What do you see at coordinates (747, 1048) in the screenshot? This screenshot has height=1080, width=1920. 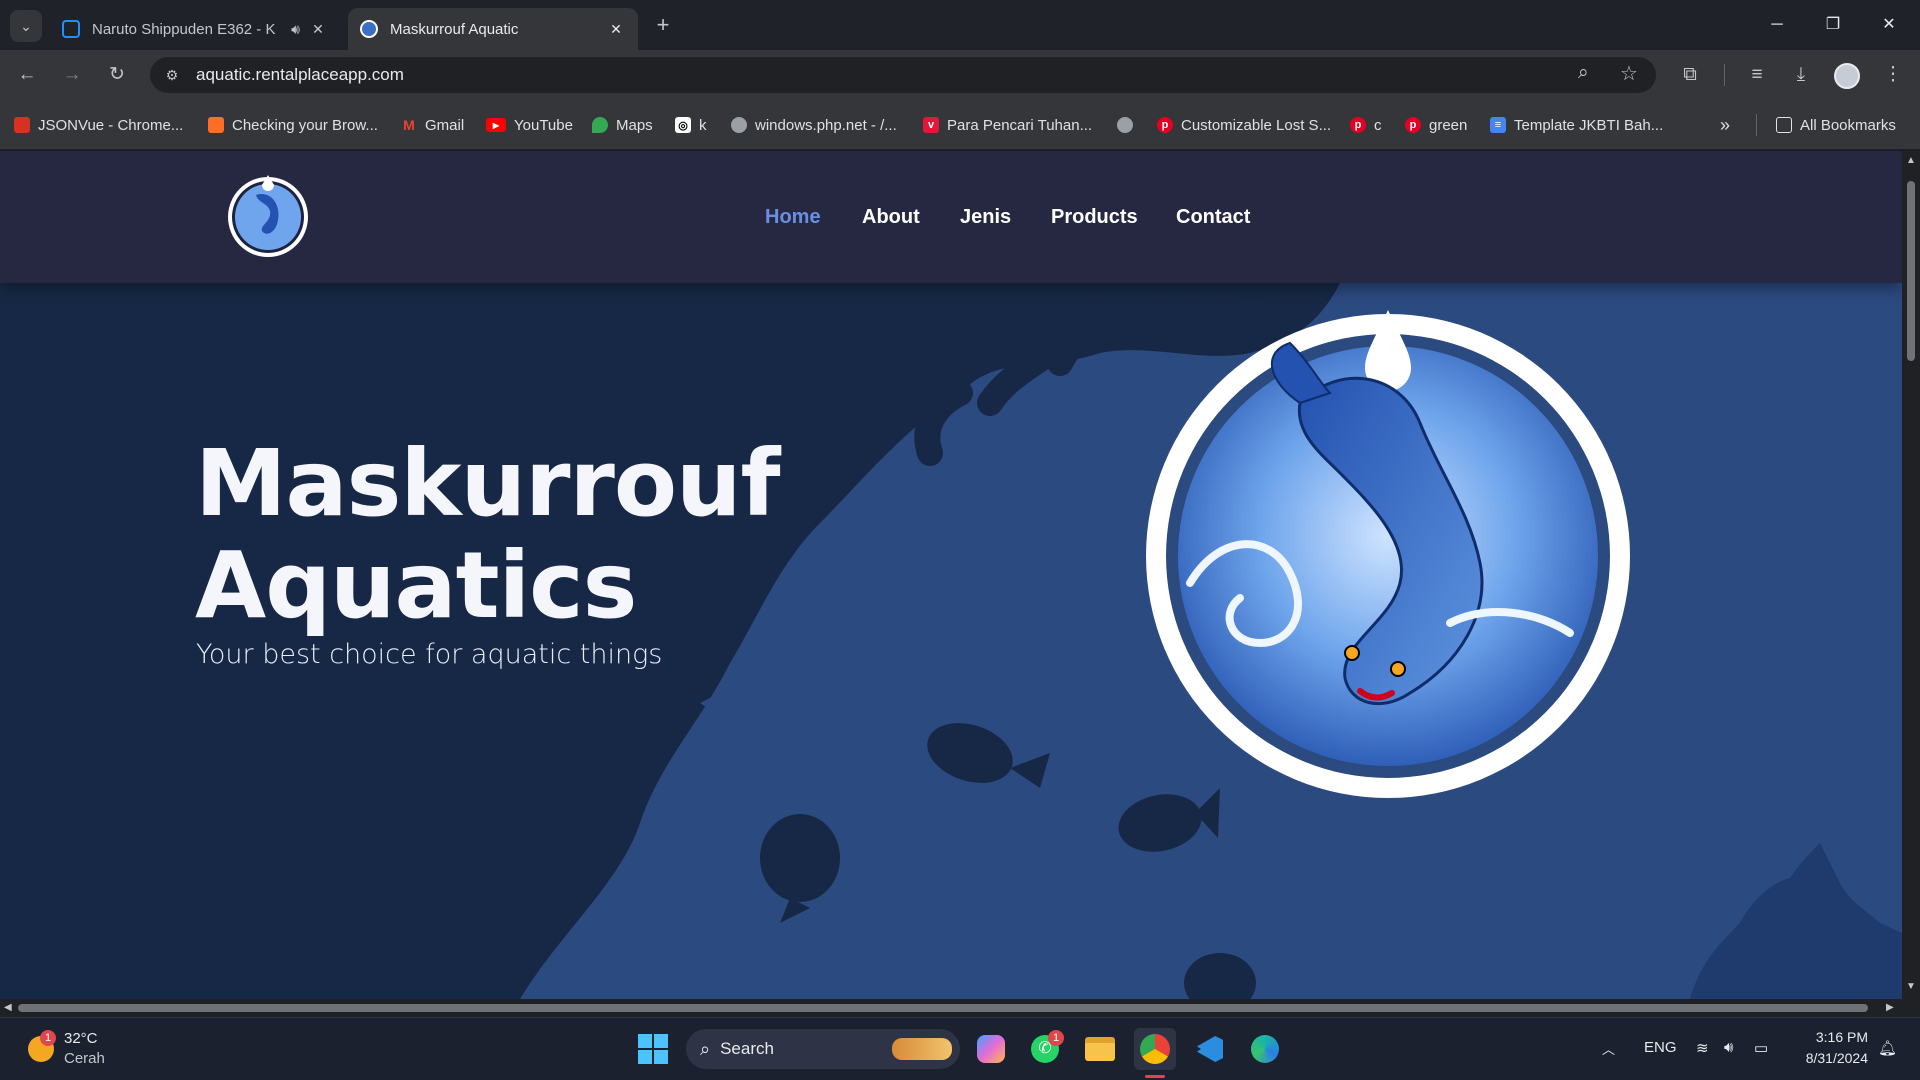 I see `search-label: Search` at bounding box center [747, 1048].